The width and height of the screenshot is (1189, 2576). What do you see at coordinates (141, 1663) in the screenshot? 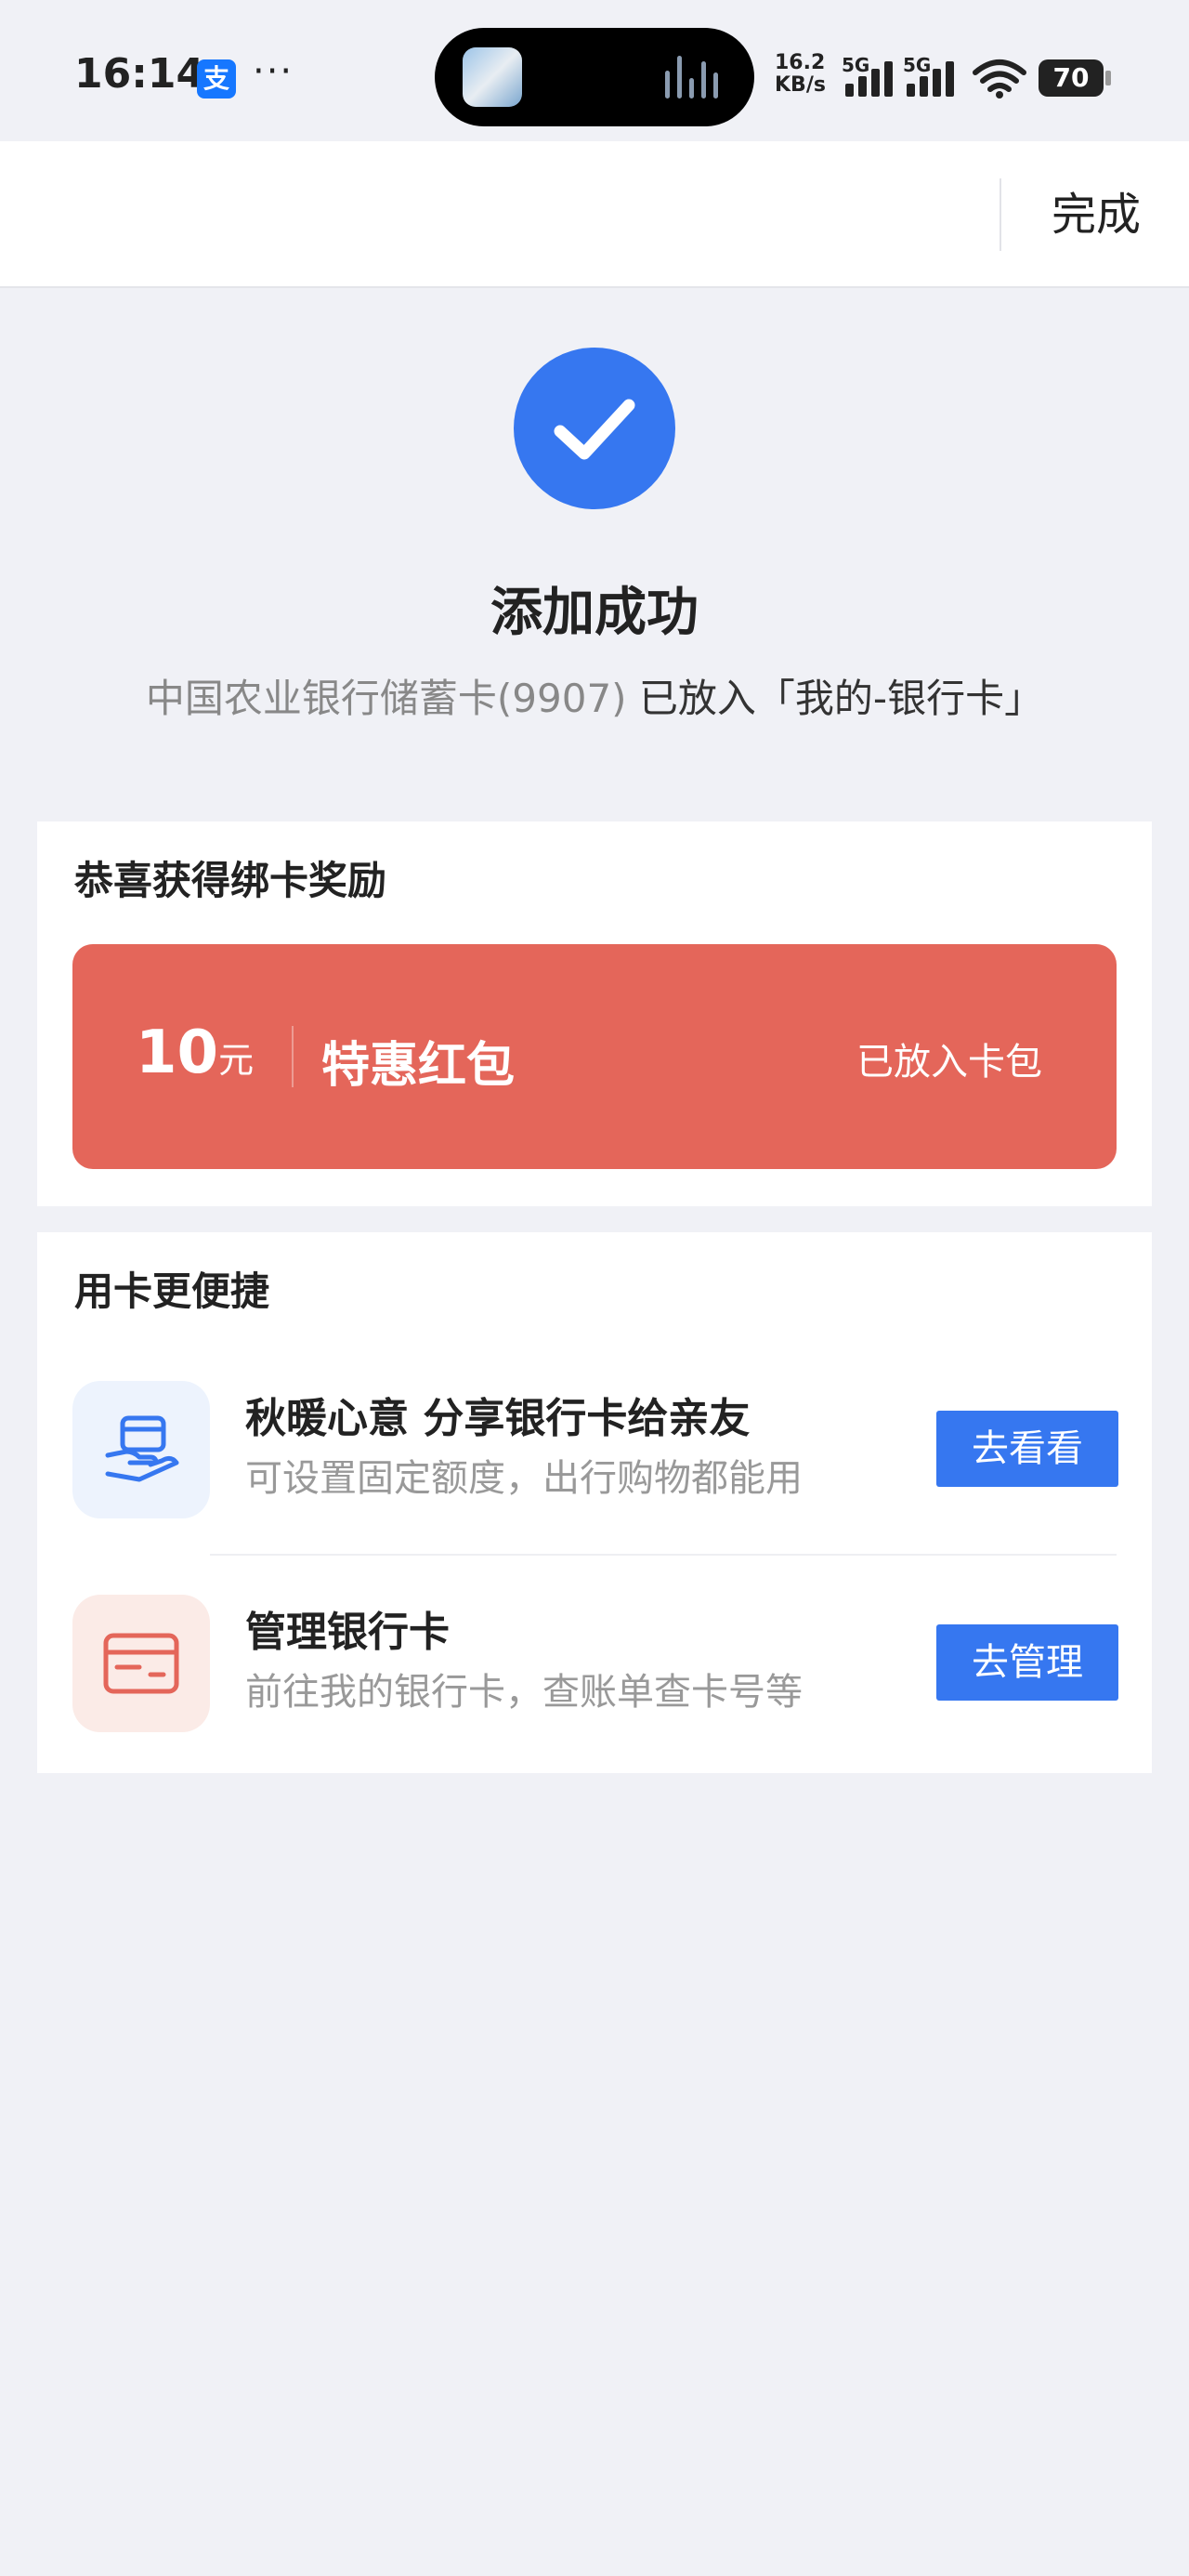
I see `bank-card-icon` at bounding box center [141, 1663].